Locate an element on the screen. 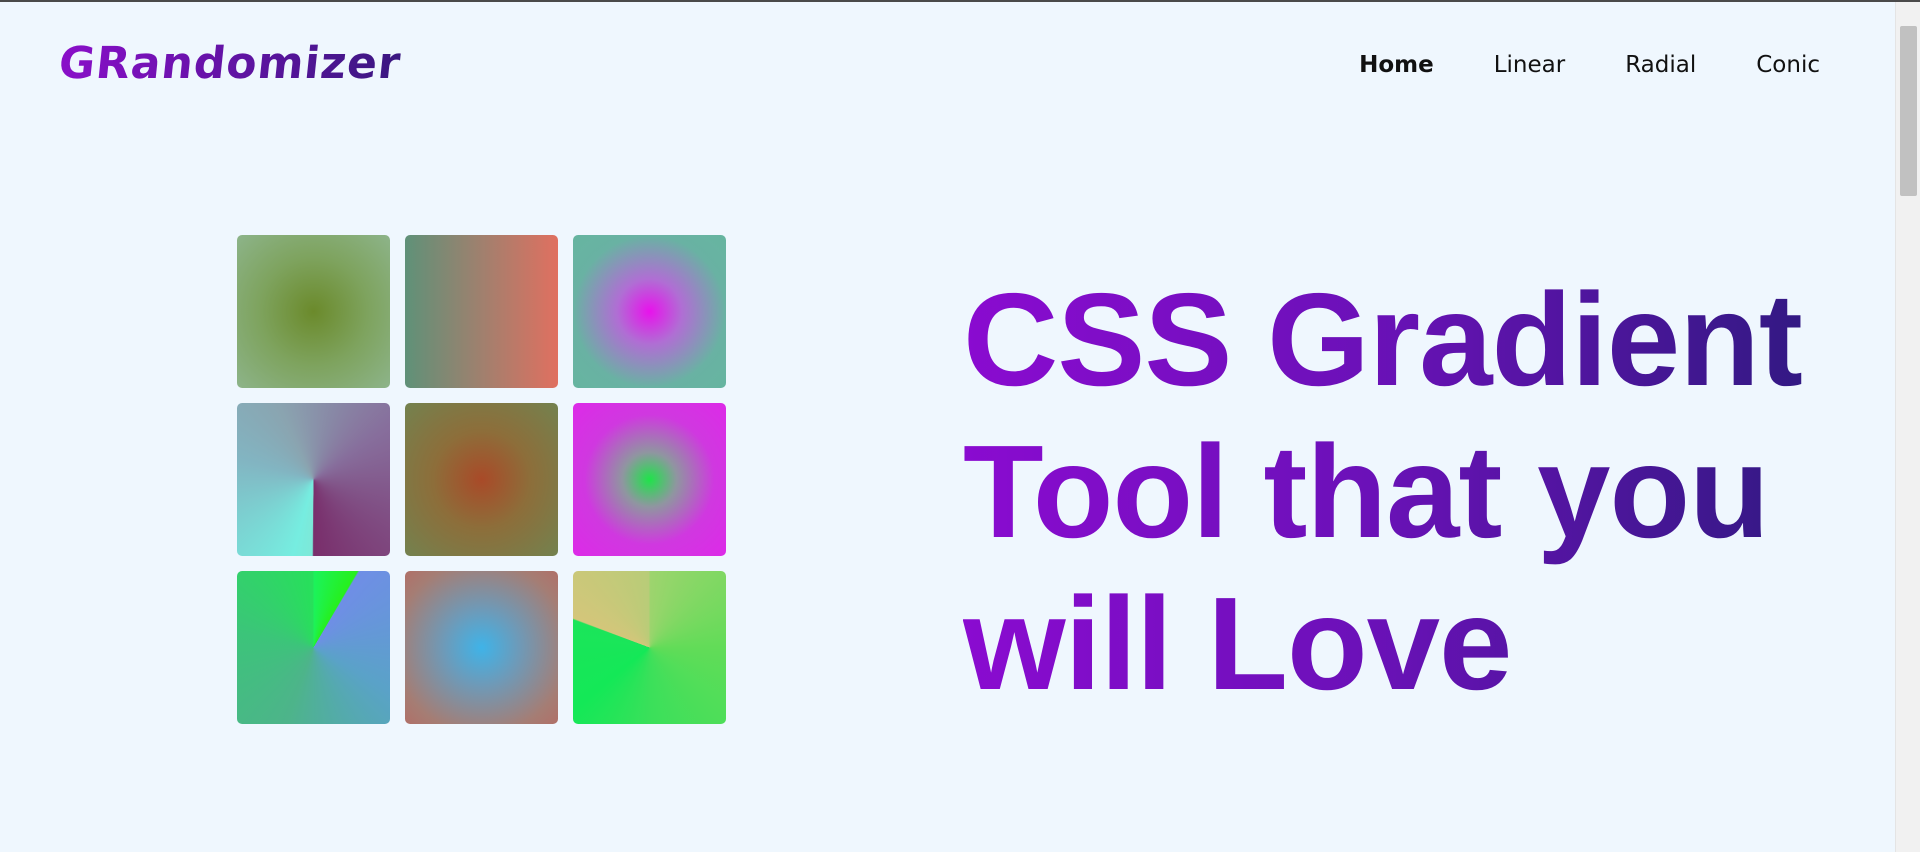 This screenshot has height=852, width=1920. scrollbar-thumb is located at coordinates (1908, 111).